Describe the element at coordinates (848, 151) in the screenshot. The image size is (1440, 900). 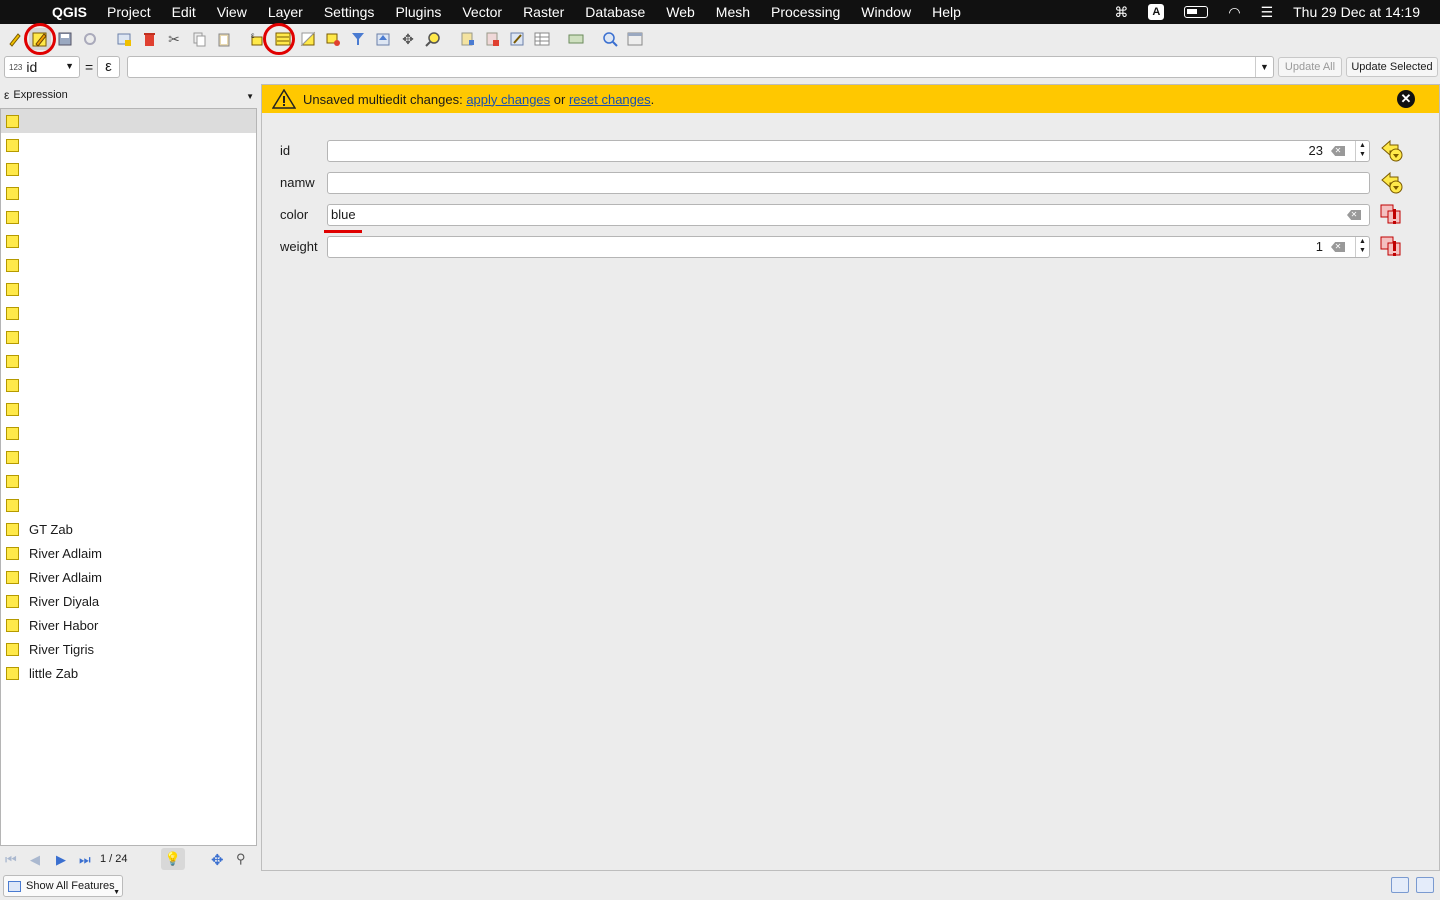
I see `id-spinbox: 23 ✕ ▲ ▼` at that location.